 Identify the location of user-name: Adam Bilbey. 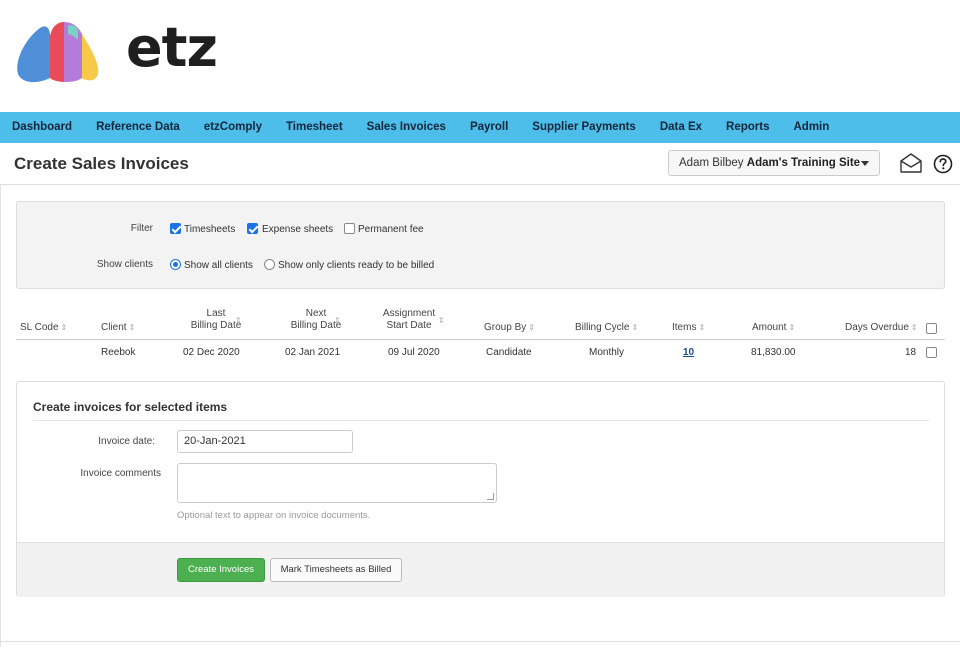
(711, 163).